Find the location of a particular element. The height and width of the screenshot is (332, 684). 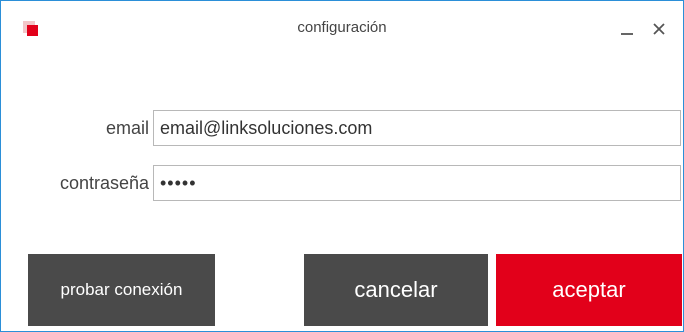

password-field is located at coordinates (417, 183).